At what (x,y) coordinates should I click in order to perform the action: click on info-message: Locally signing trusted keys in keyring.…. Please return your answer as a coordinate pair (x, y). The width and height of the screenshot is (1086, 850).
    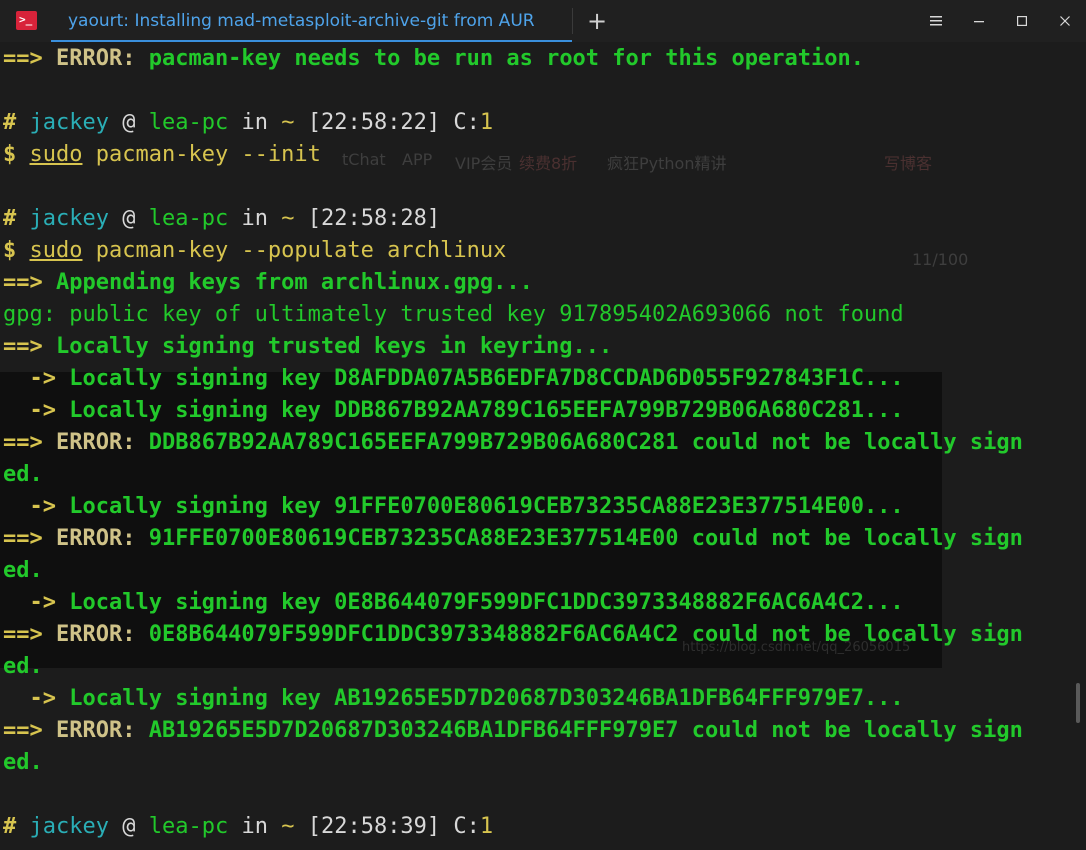
    Looking at the image, I should click on (334, 346).